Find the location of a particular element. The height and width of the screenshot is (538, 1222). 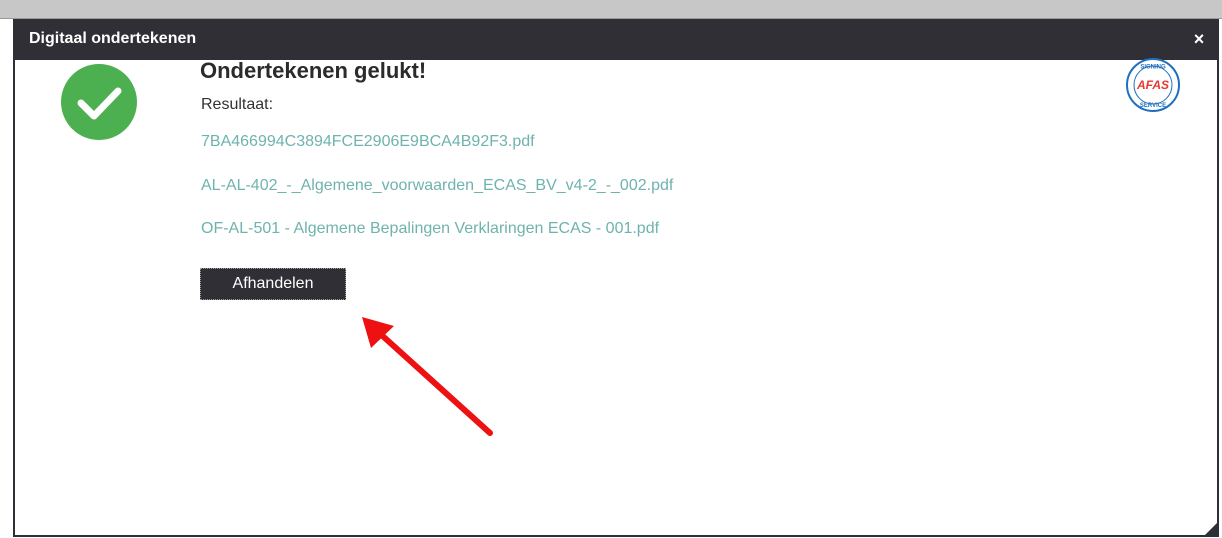

badge-ring-bottom: SERVICE is located at coordinates (1153, 106).